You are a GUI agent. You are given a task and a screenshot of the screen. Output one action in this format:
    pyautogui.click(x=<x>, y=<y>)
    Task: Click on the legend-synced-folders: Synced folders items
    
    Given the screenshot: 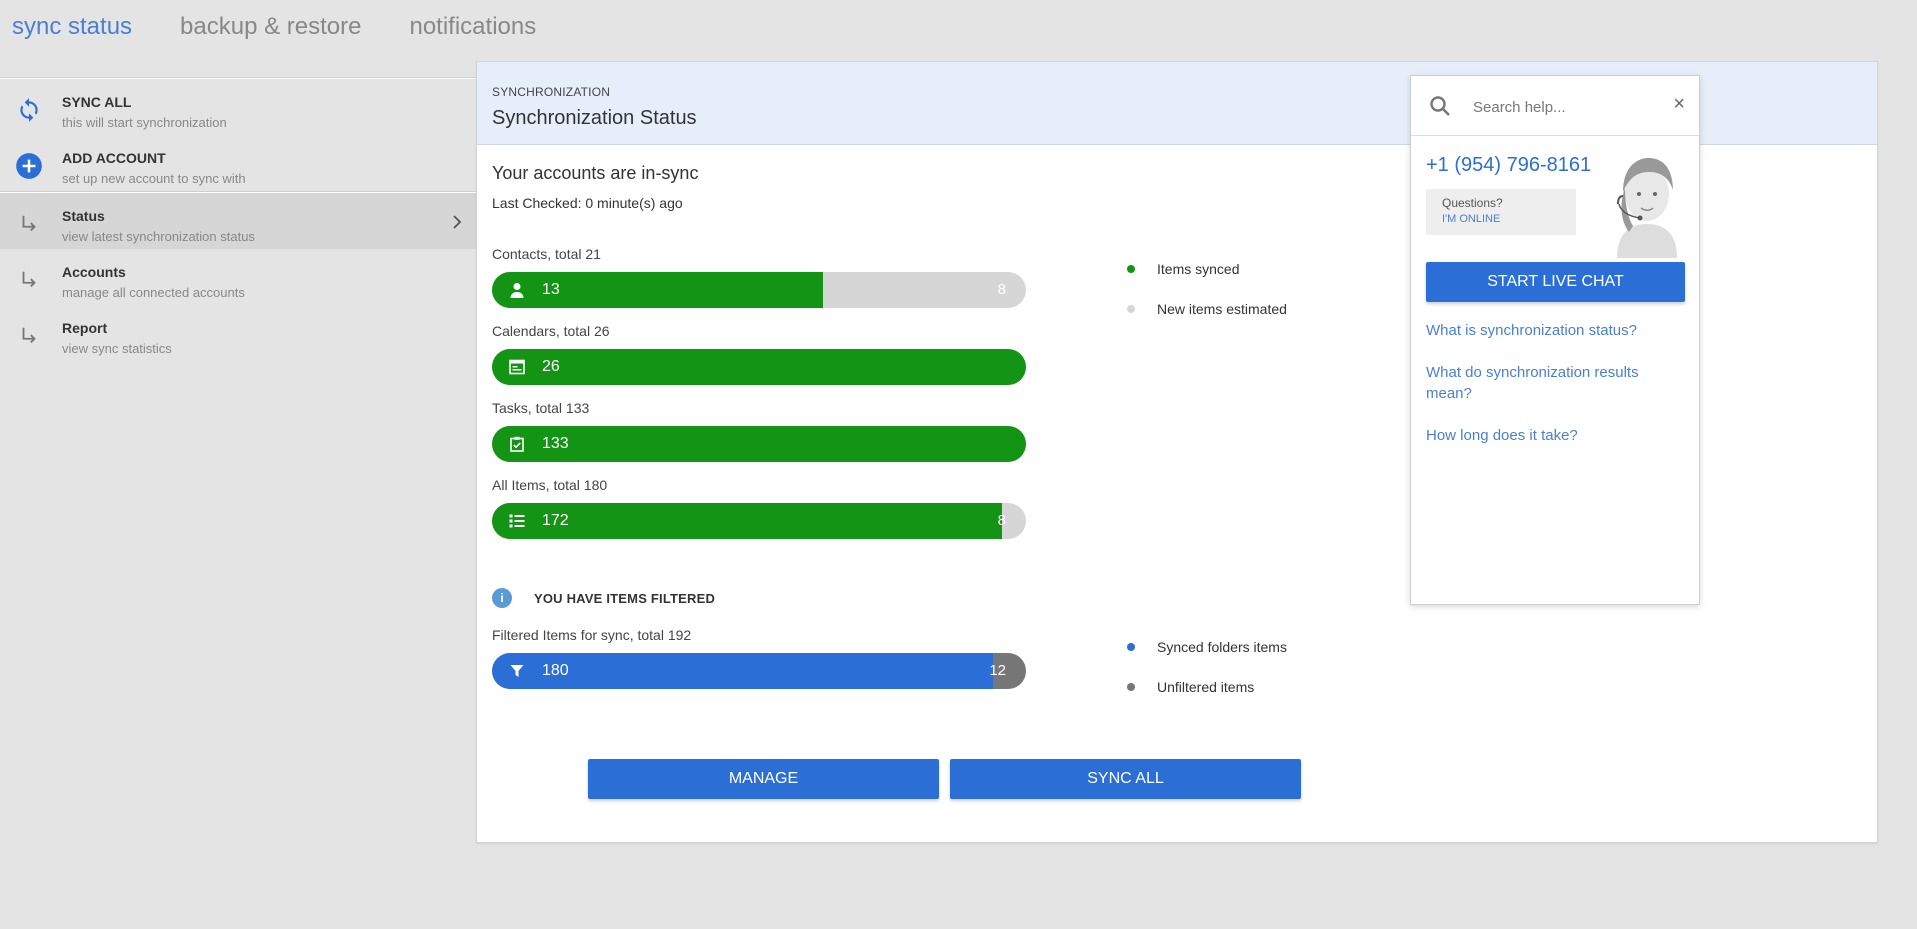 What is the action you would take?
    pyautogui.click(x=1207, y=647)
    